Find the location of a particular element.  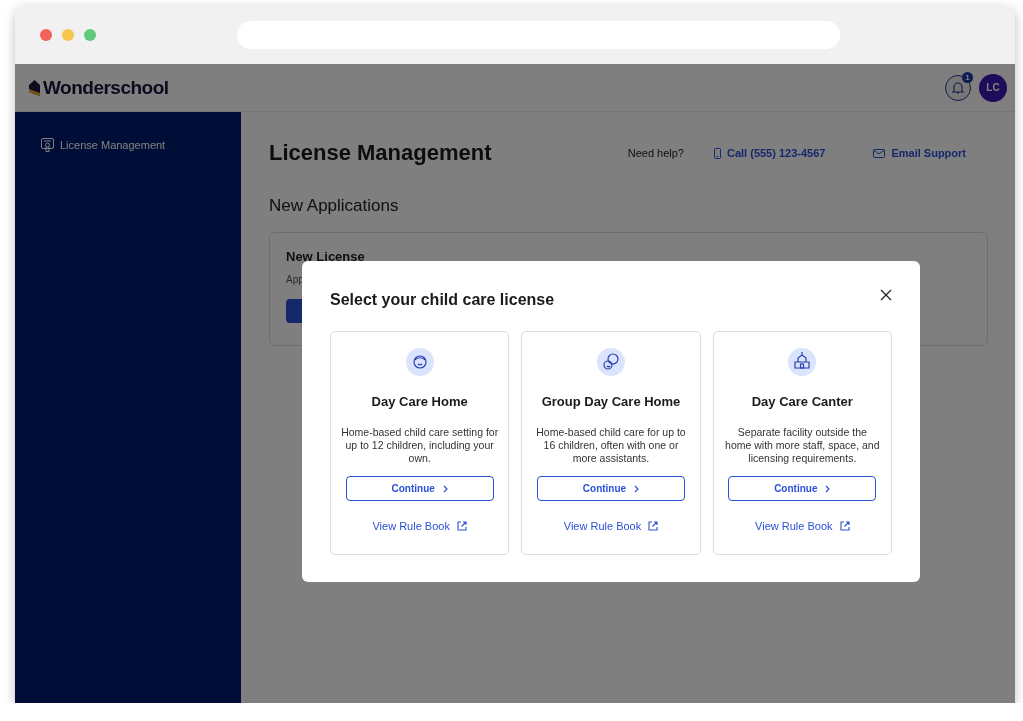

user-avatar: LC is located at coordinates (993, 87).